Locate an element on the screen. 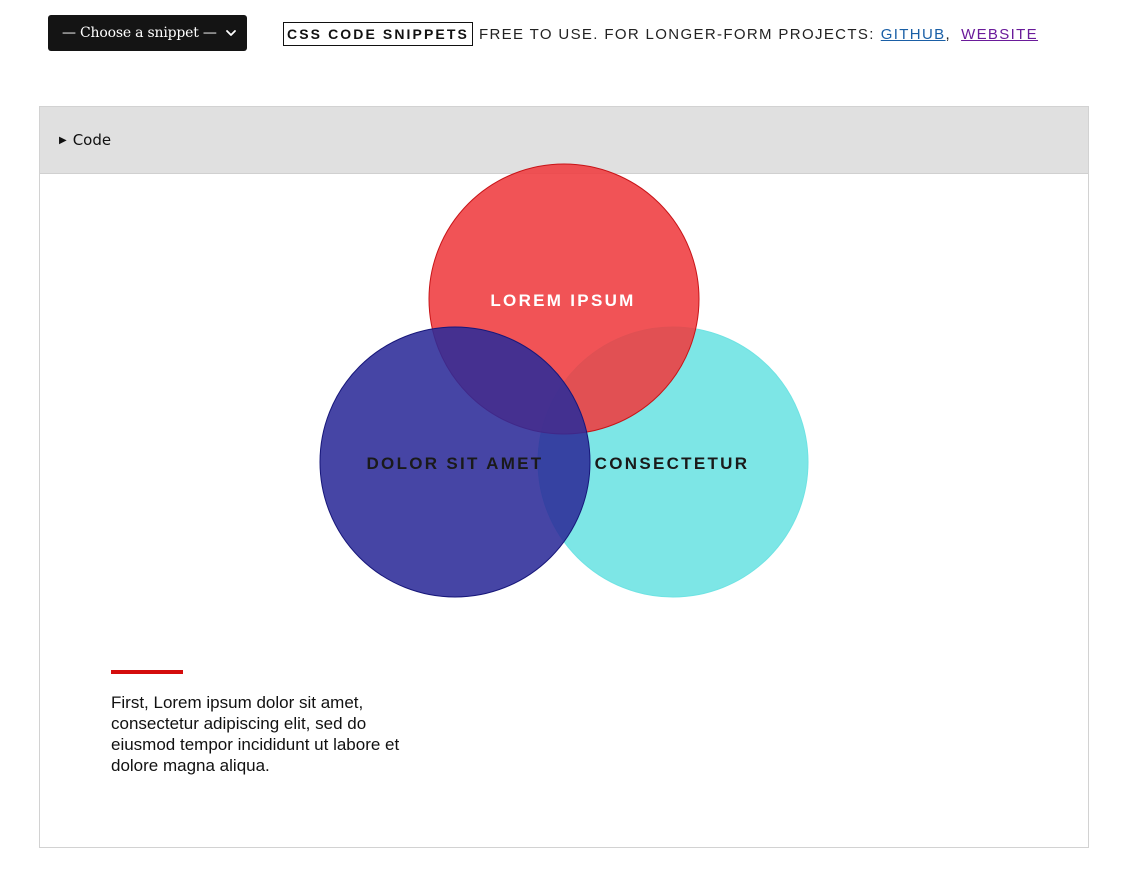  snippet-select: — Choose a snippet — is located at coordinates (147, 33).